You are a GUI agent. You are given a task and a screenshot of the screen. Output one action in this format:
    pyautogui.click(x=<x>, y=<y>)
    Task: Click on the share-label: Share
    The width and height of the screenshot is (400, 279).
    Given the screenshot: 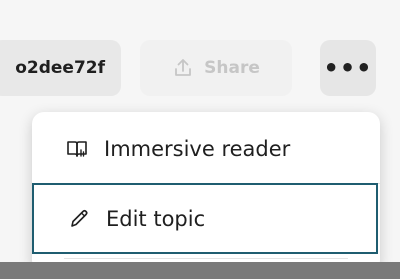 What is the action you would take?
    pyautogui.click(x=232, y=68)
    